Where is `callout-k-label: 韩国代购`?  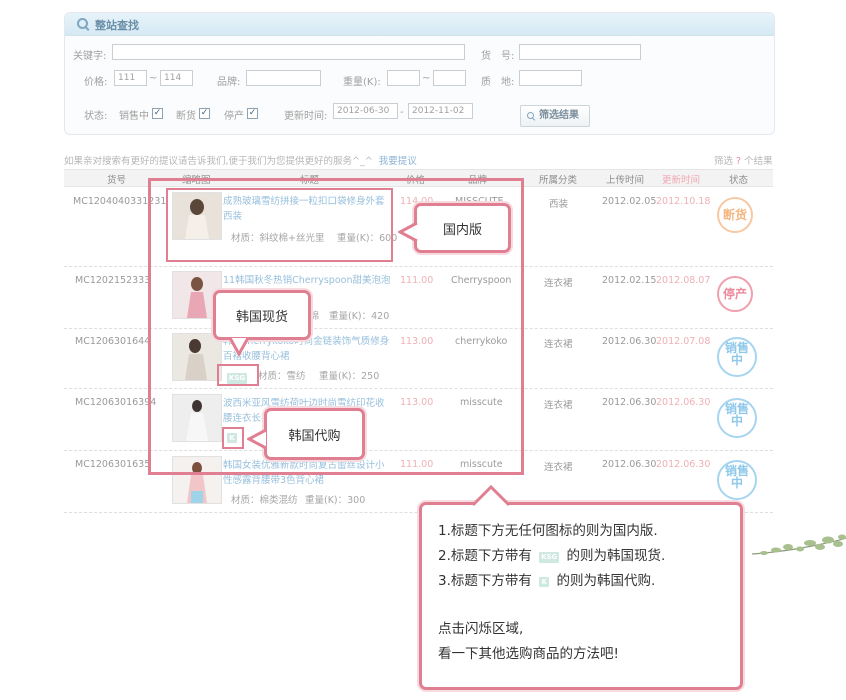
callout-k-label: 韩国代购 is located at coordinates (314, 436).